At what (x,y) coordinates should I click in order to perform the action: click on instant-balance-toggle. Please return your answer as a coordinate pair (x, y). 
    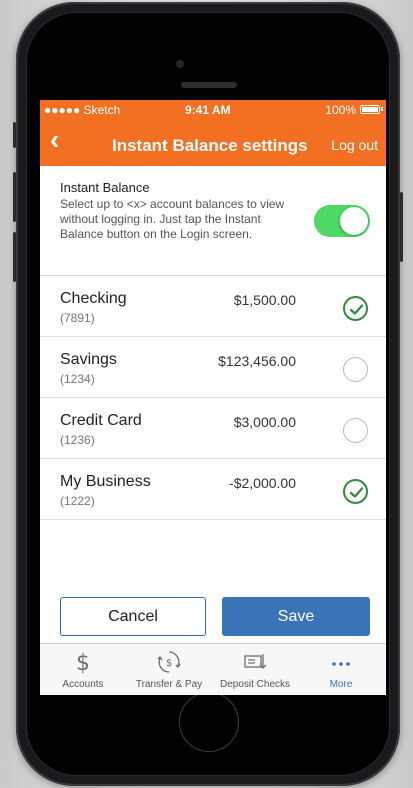
    Looking at the image, I should click on (342, 221).